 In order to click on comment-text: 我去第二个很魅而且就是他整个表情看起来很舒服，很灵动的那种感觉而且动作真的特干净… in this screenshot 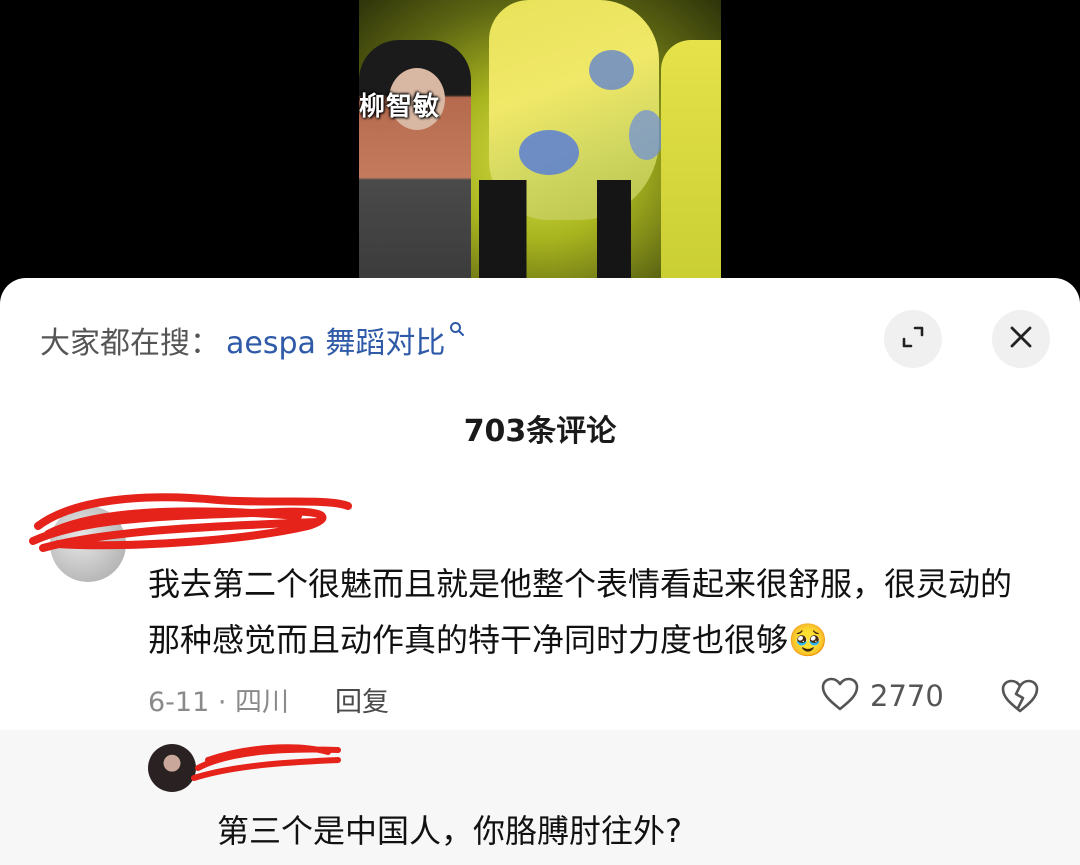, I will do `click(580, 612)`.